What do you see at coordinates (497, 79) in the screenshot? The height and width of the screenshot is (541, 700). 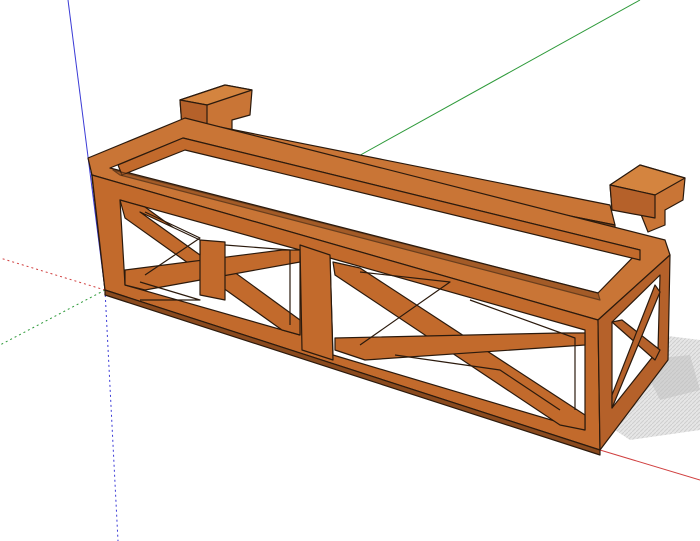 I see `green-axis` at bounding box center [497, 79].